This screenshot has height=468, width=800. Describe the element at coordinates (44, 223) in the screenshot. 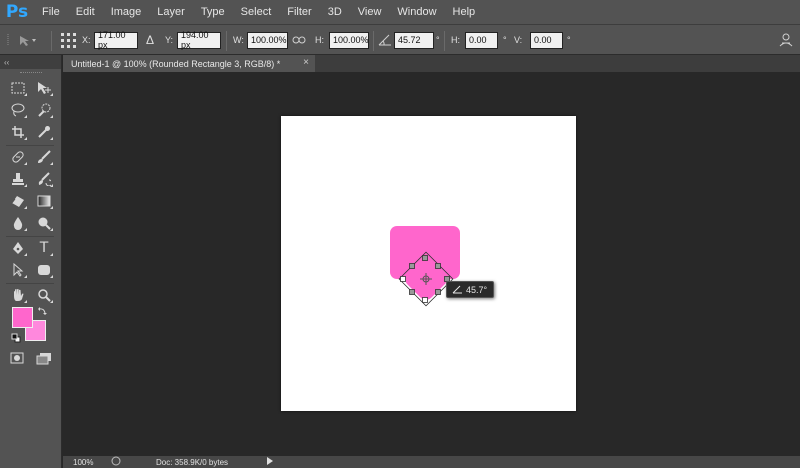

I see `dodge-tool-icon` at that location.